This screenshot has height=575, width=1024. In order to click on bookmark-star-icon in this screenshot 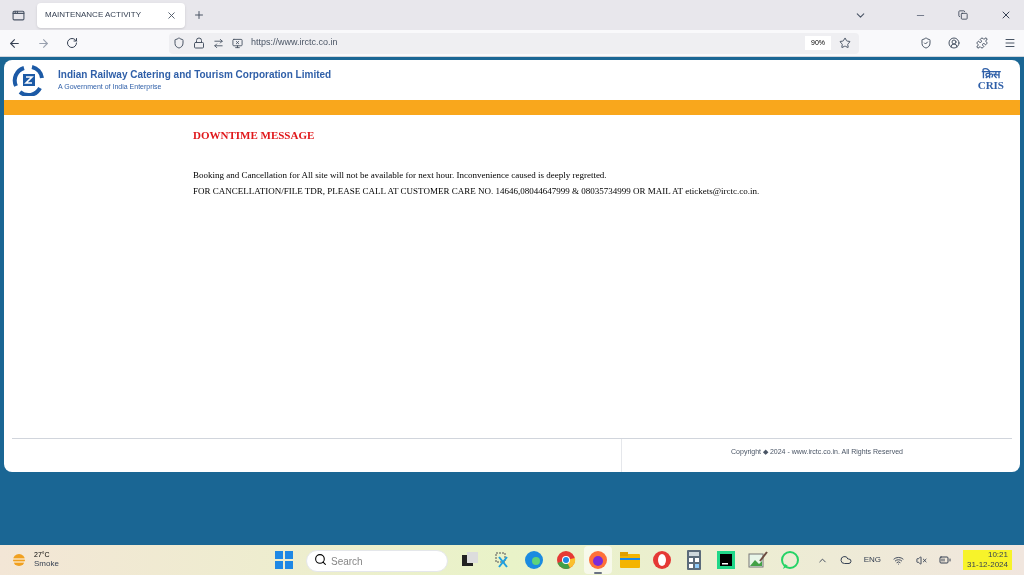, I will do `click(845, 43)`.